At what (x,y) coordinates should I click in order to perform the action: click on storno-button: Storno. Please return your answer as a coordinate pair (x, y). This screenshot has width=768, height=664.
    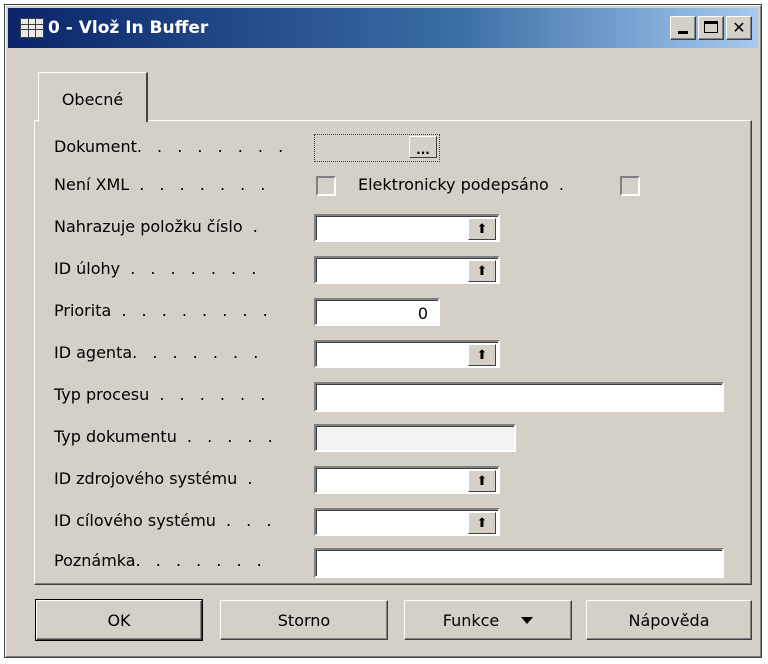
    Looking at the image, I should click on (304, 620).